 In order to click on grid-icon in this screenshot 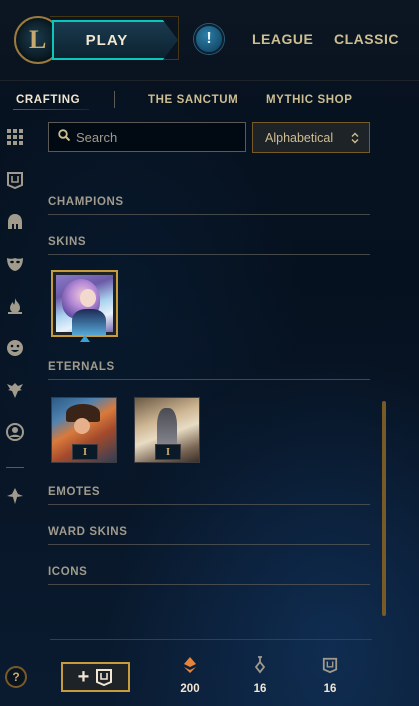, I will do `click(15, 137)`.